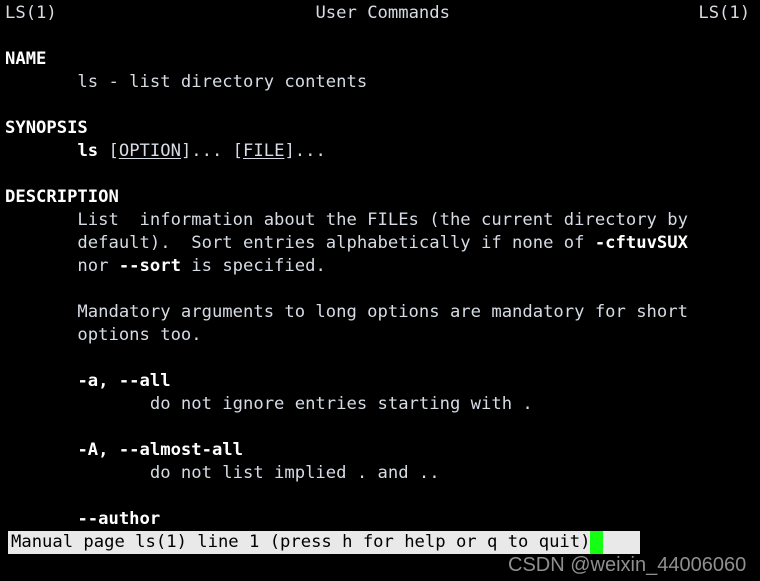 This screenshot has height=581, width=760. What do you see at coordinates (269, 404) in the screenshot?
I see `text-run: do not ignore entries starting with .` at bounding box center [269, 404].